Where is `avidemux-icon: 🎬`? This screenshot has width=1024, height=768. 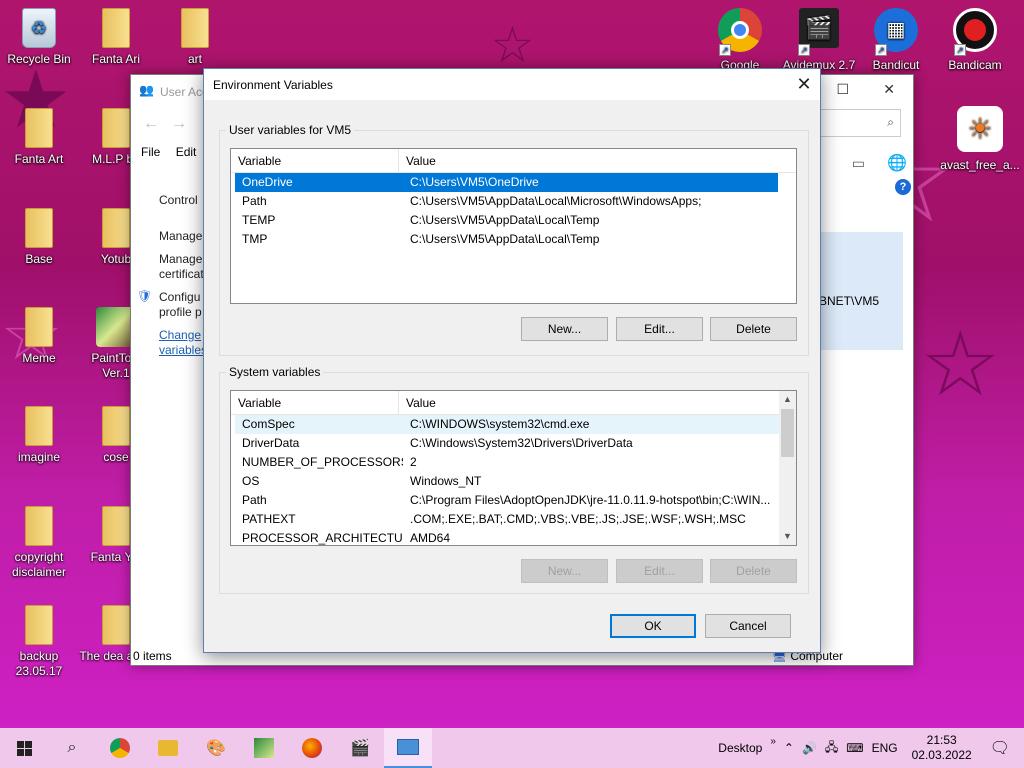
avidemux-icon: 🎬 is located at coordinates (819, 28).